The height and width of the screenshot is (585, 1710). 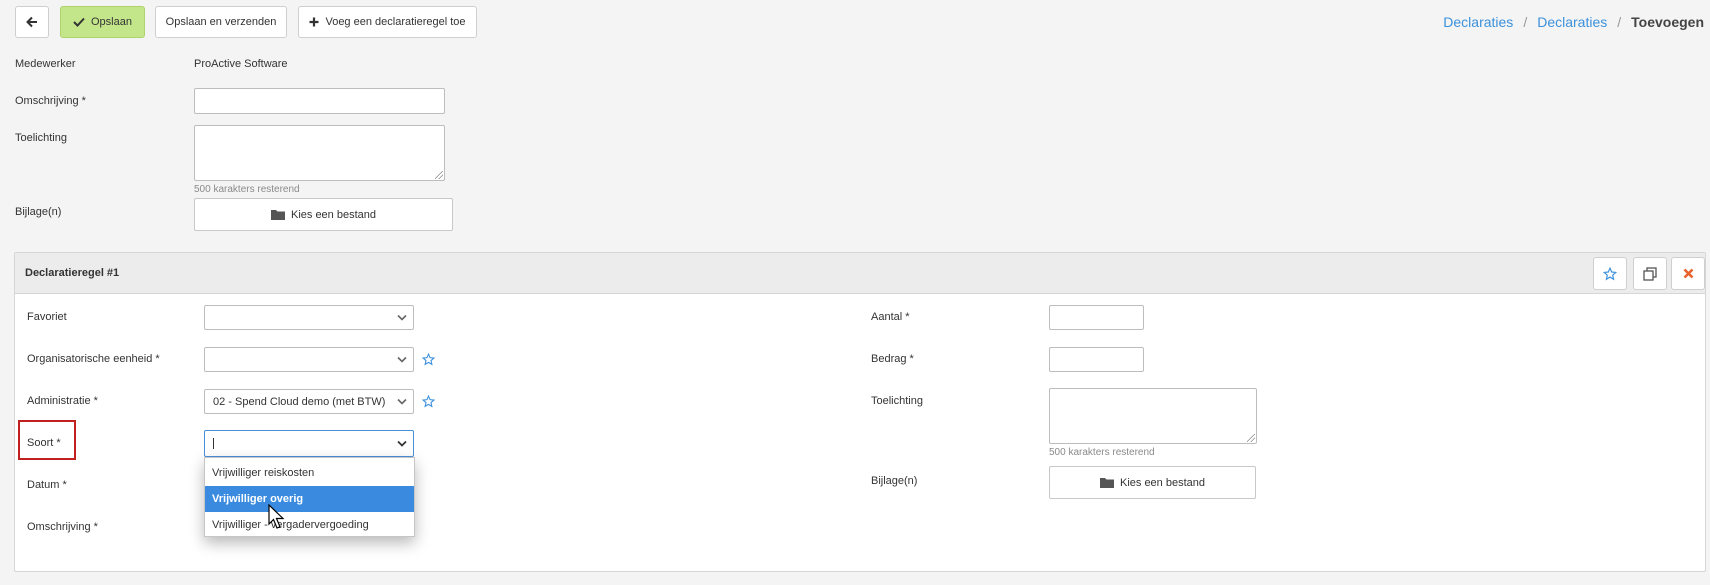 I want to click on favorite-label: Favoriet, so click(x=47, y=317).